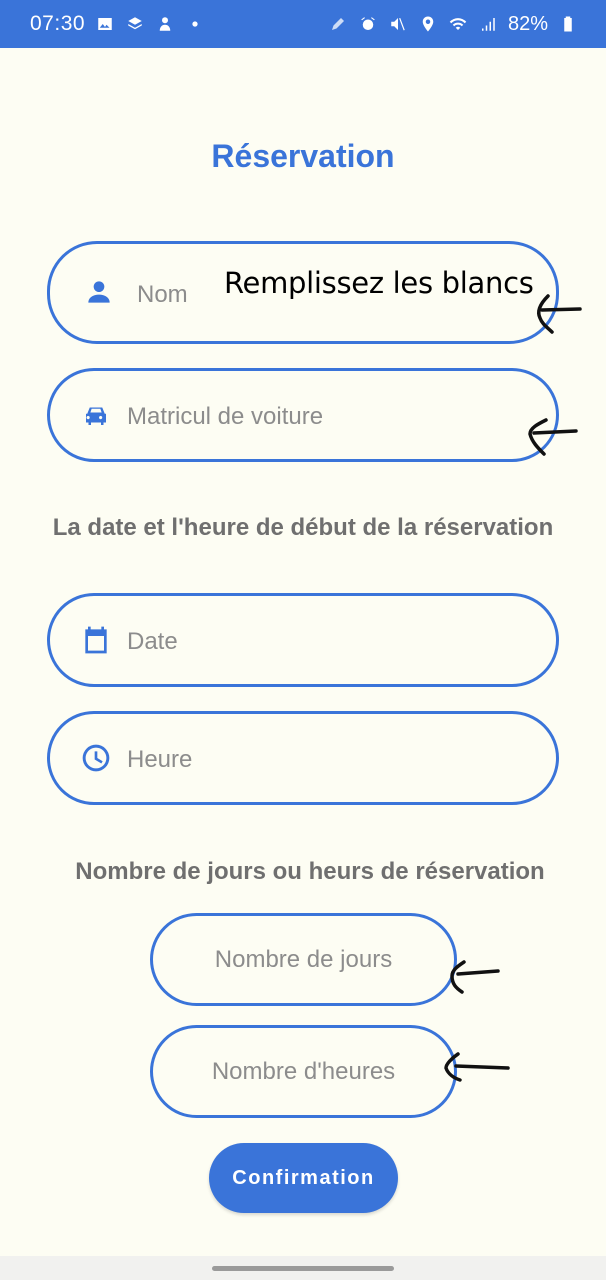 The width and height of the screenshot is (606, 1280). I want to click on status-bar: 07:30 82%, so click(303, 24).